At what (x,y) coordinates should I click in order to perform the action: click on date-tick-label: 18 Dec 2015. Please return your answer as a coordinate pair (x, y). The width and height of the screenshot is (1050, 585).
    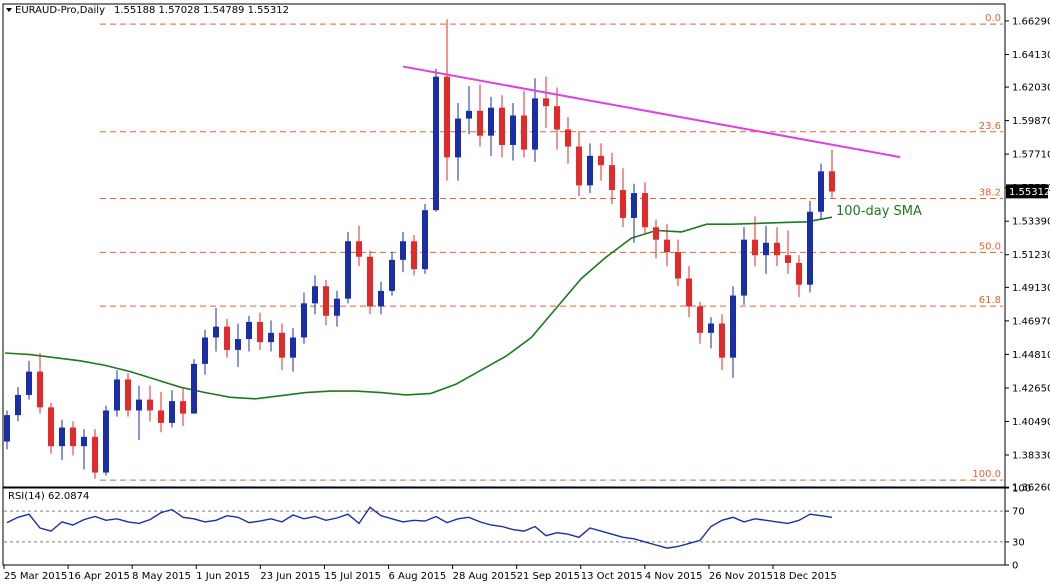
    Looking at the image, I should click on (805, 576).